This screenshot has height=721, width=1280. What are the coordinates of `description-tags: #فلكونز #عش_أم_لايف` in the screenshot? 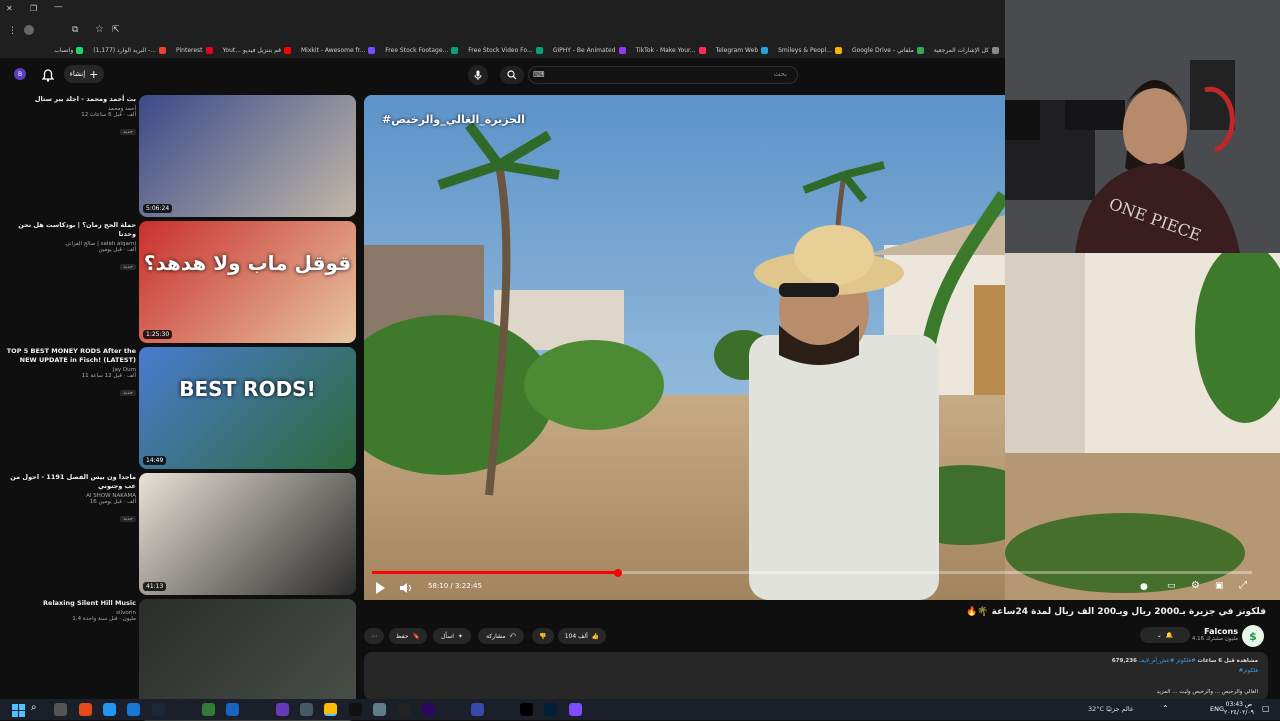 It's located at (1167, 661).